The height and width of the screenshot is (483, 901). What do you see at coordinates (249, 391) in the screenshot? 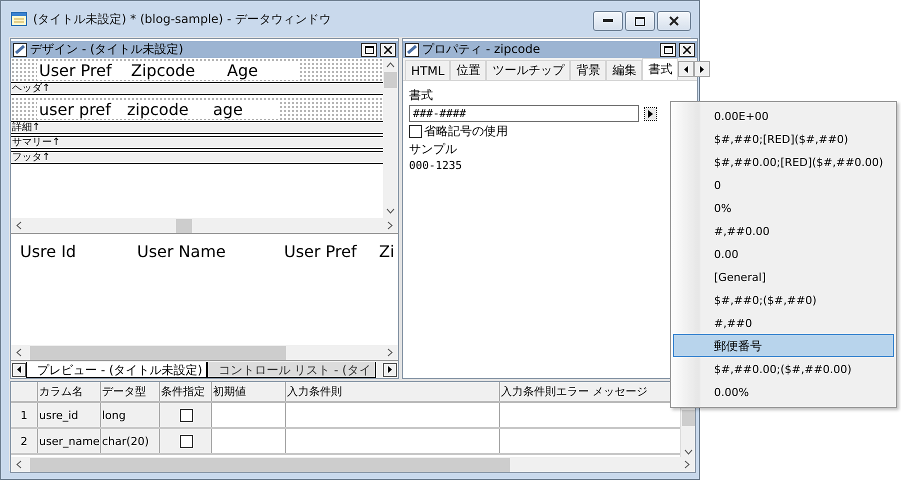
I see `column-header: 初期値` at bounding box center [249, 391].